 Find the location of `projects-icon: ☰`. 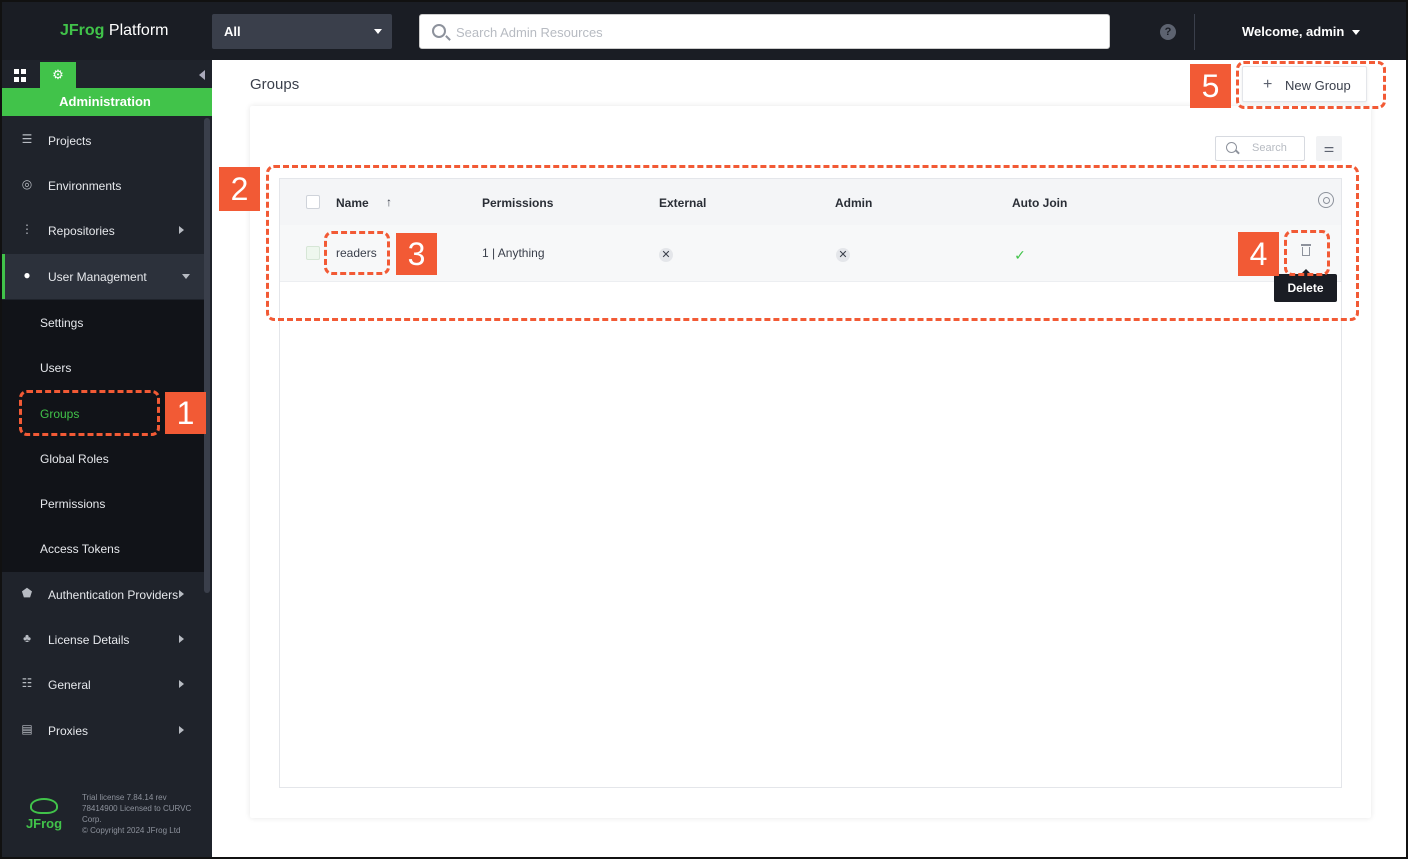

projects-icon: ☰ is located at coordinates (27, 139).